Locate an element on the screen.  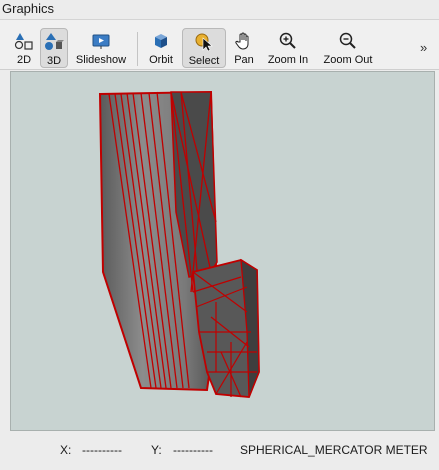
tool-pan-button: Pan is located at coordinates (244, 48).